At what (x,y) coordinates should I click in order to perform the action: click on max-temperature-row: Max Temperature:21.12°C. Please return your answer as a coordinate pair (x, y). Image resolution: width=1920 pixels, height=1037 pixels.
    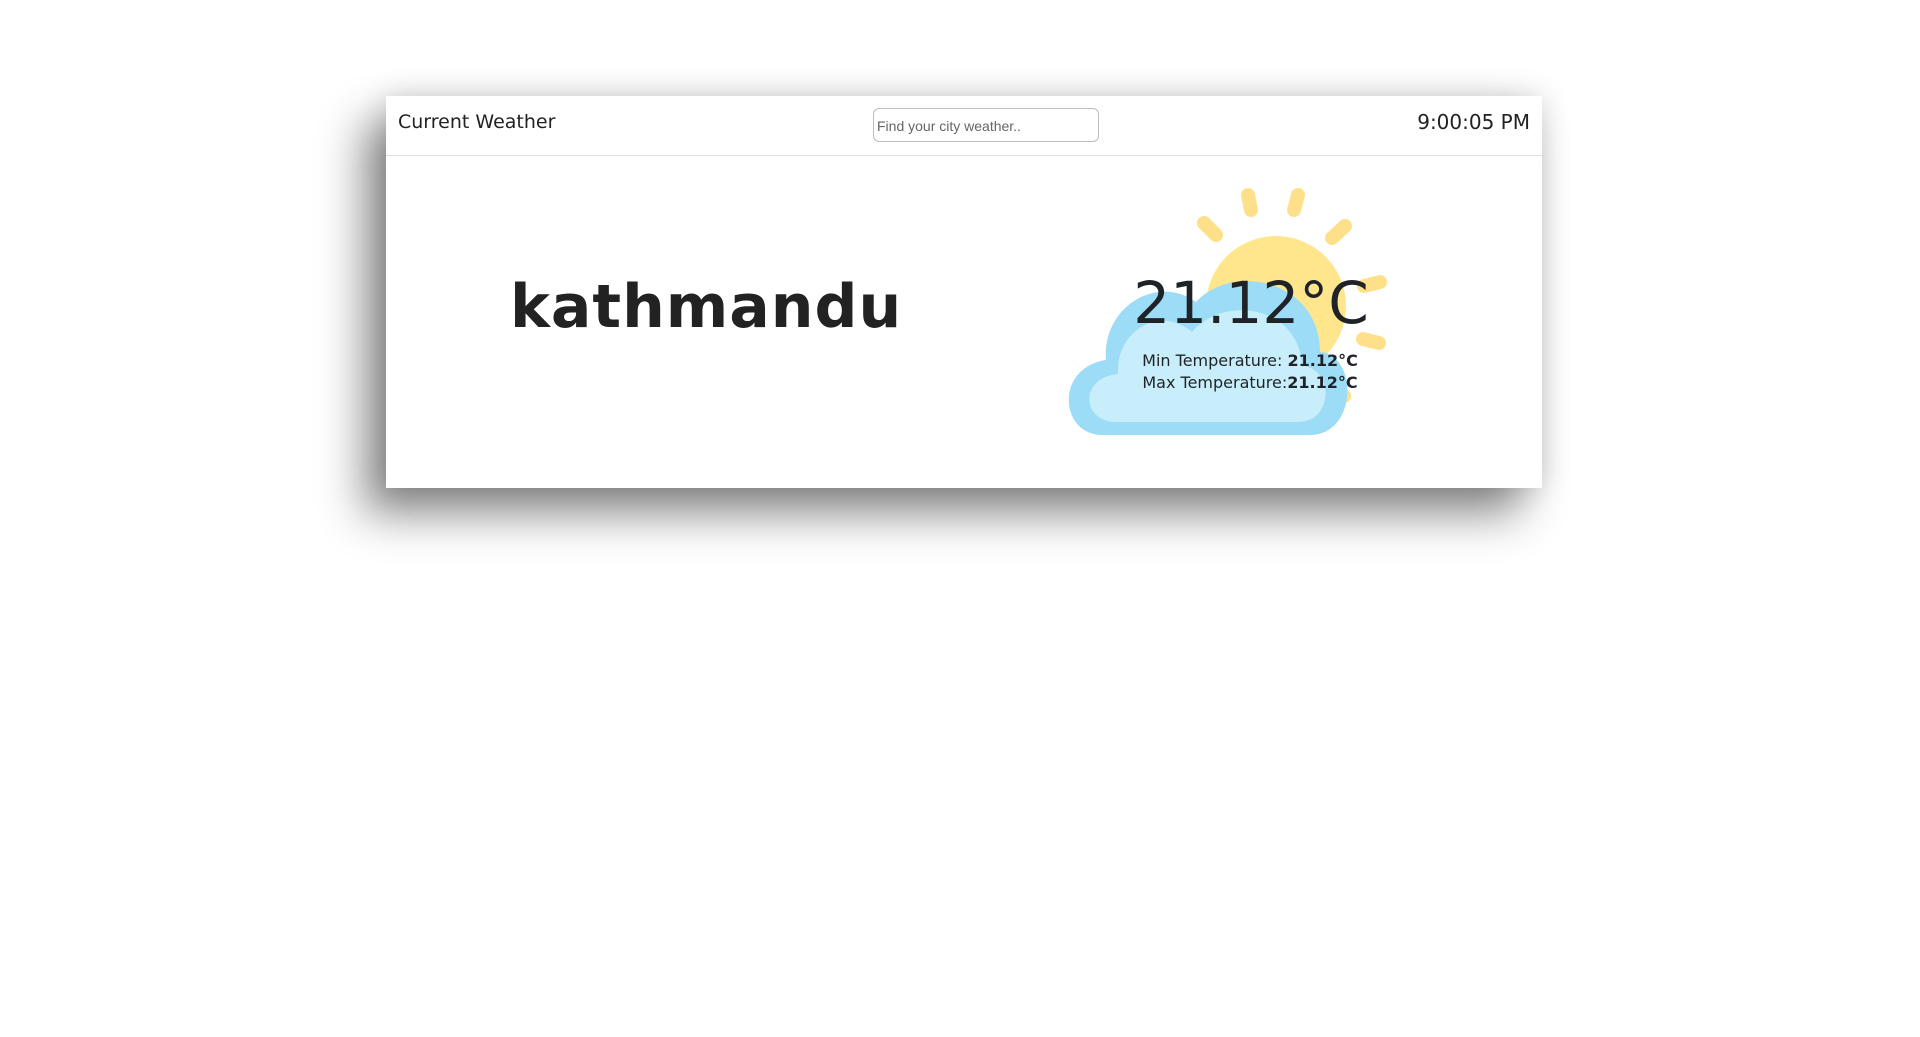
    Looking at the image, I should click on (1250, 383).